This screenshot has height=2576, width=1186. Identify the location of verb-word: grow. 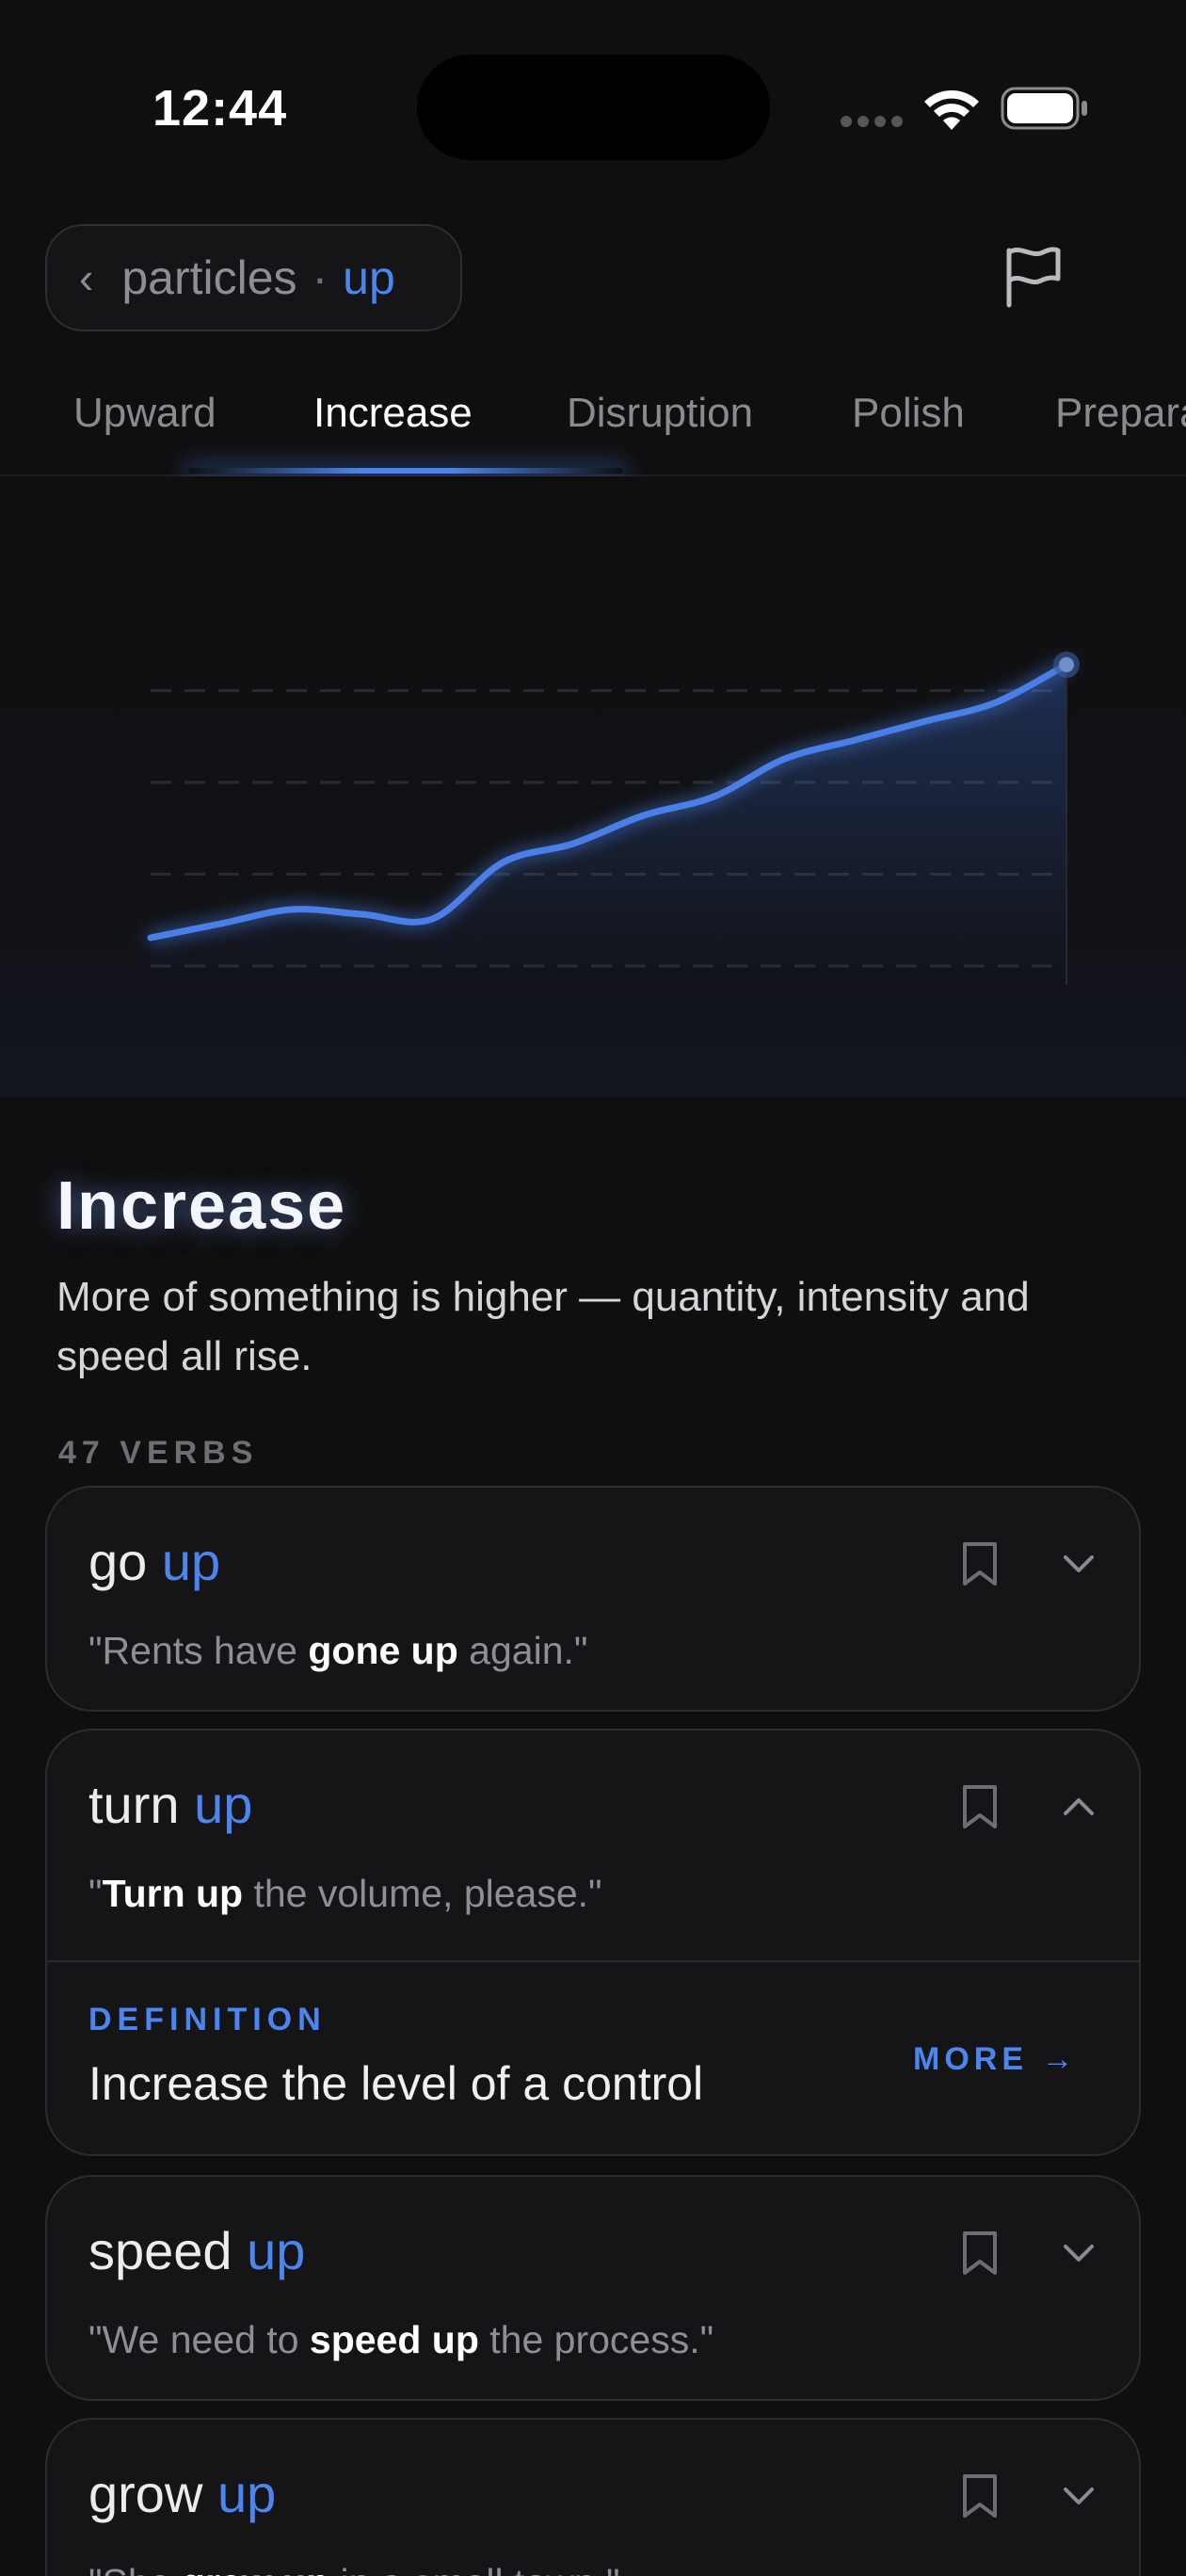
(145, 2493).